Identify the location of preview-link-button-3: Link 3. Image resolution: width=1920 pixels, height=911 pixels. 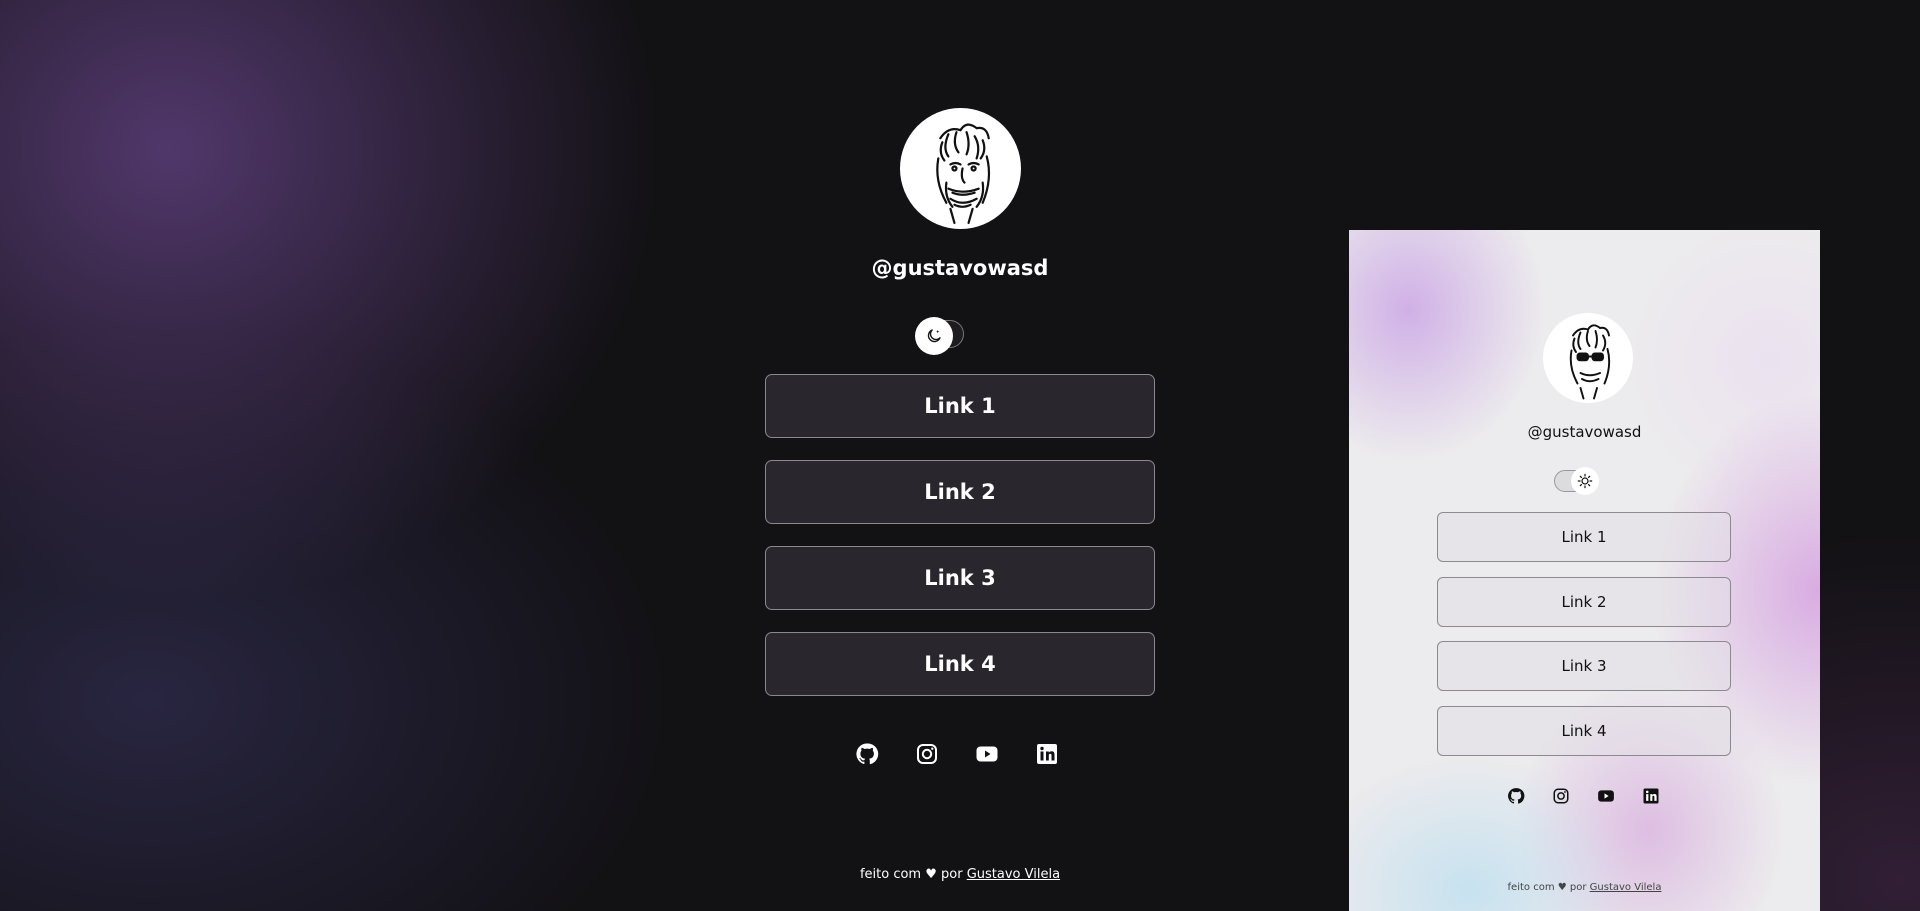
(1584, 666).